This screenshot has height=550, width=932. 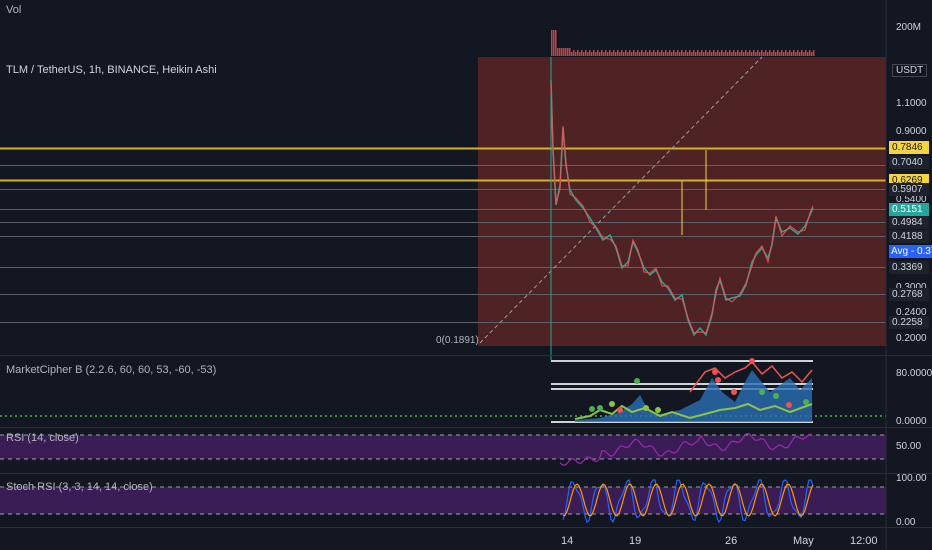 What do you see at coordinates (864, 541) in the screenshot?
I see `time-tick-1200: 12:00` at bounding box center [864, 541].